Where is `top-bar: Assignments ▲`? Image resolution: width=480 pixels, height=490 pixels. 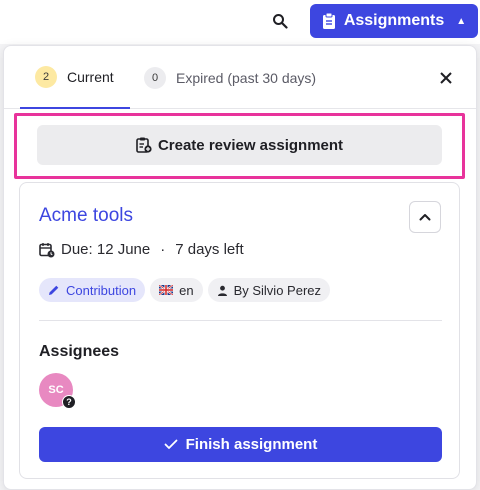 top-bar: Assignments ▲ is located at coordinates (240, 22).